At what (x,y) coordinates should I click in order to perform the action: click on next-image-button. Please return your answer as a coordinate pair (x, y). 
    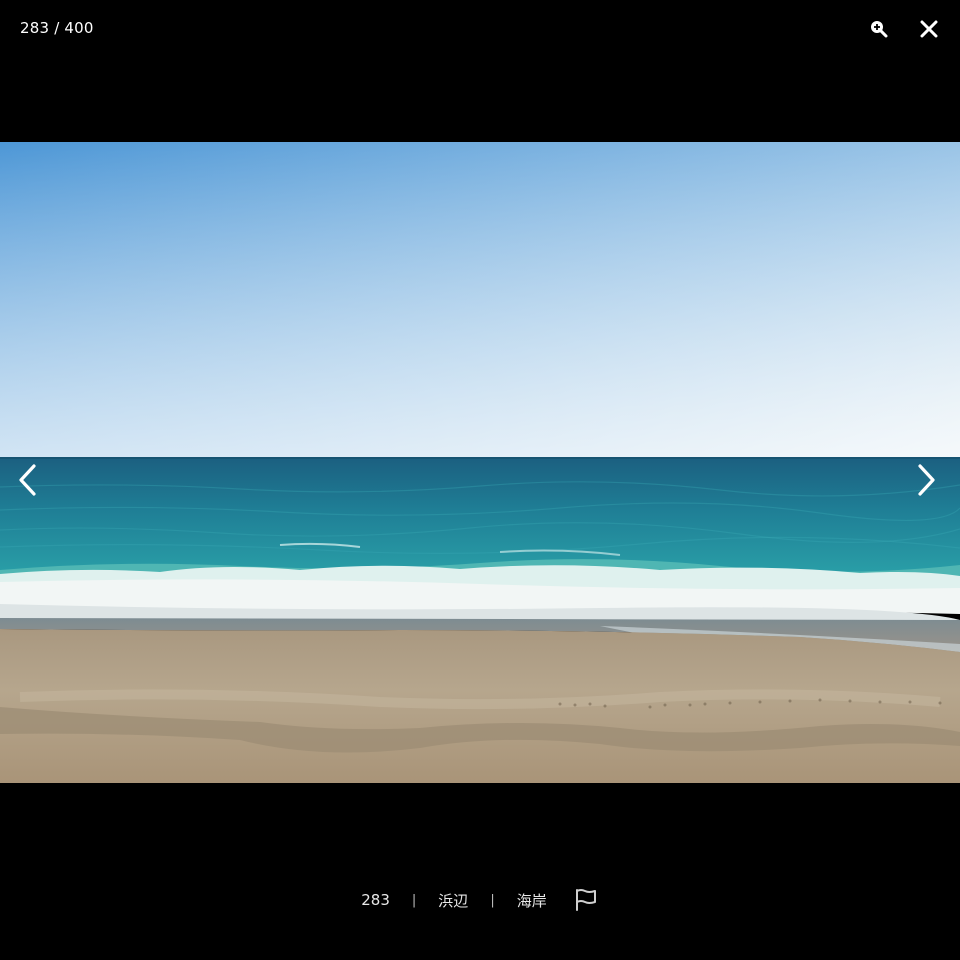
    Looking at the image, I should click on (926, 480).